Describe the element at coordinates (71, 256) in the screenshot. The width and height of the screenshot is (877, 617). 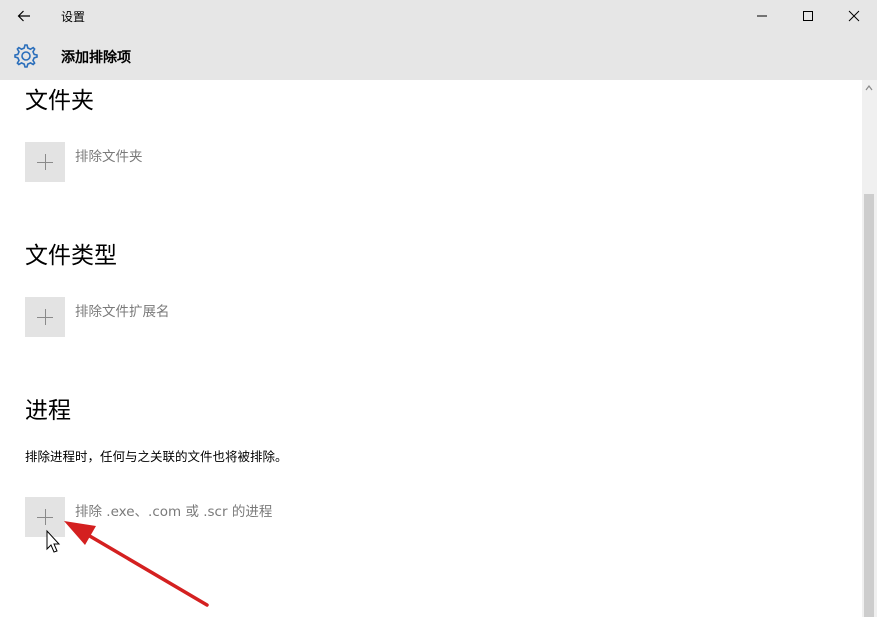
I see `section-title-file-type: 文件类型` at that location.